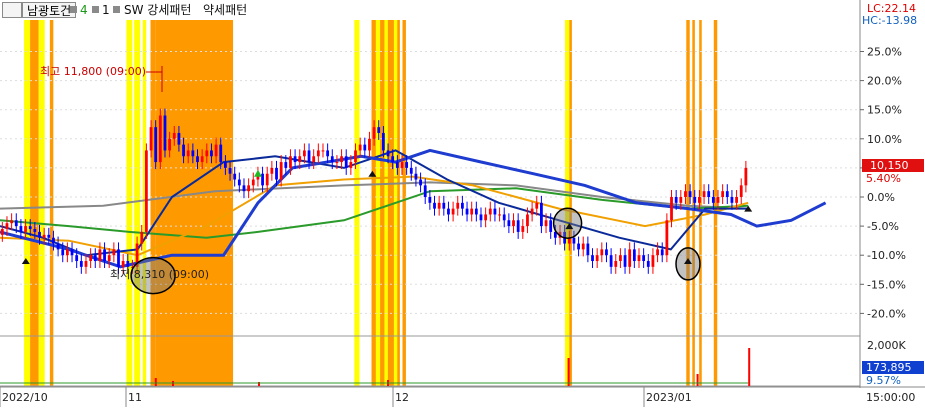 The image size is (925, 411). I want to click on max-price-annotation: 최고 11,800 (09:00), so click(93, 71).